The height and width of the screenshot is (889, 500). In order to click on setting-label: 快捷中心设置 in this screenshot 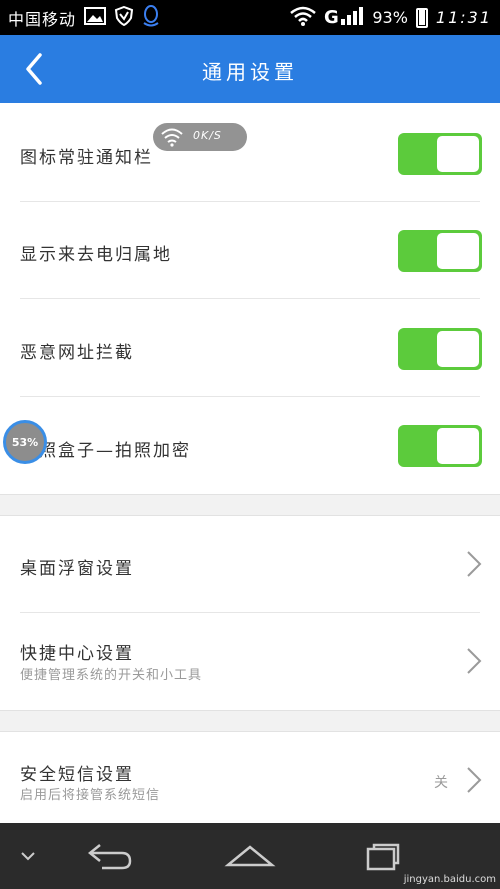, I will do `click(77, 654)`.